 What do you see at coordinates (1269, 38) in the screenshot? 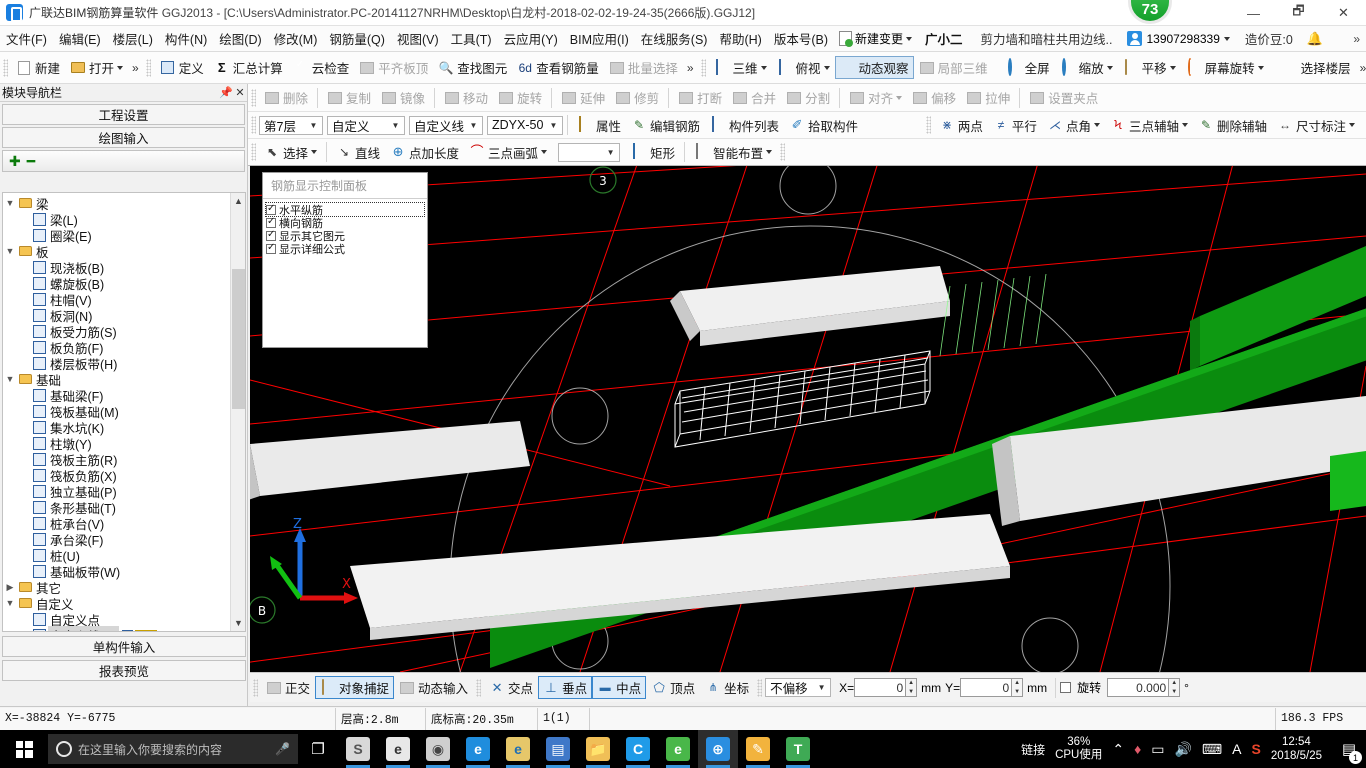
I see `coin-balance-label: 造价豆:0` at bounding box center [1269, 38].